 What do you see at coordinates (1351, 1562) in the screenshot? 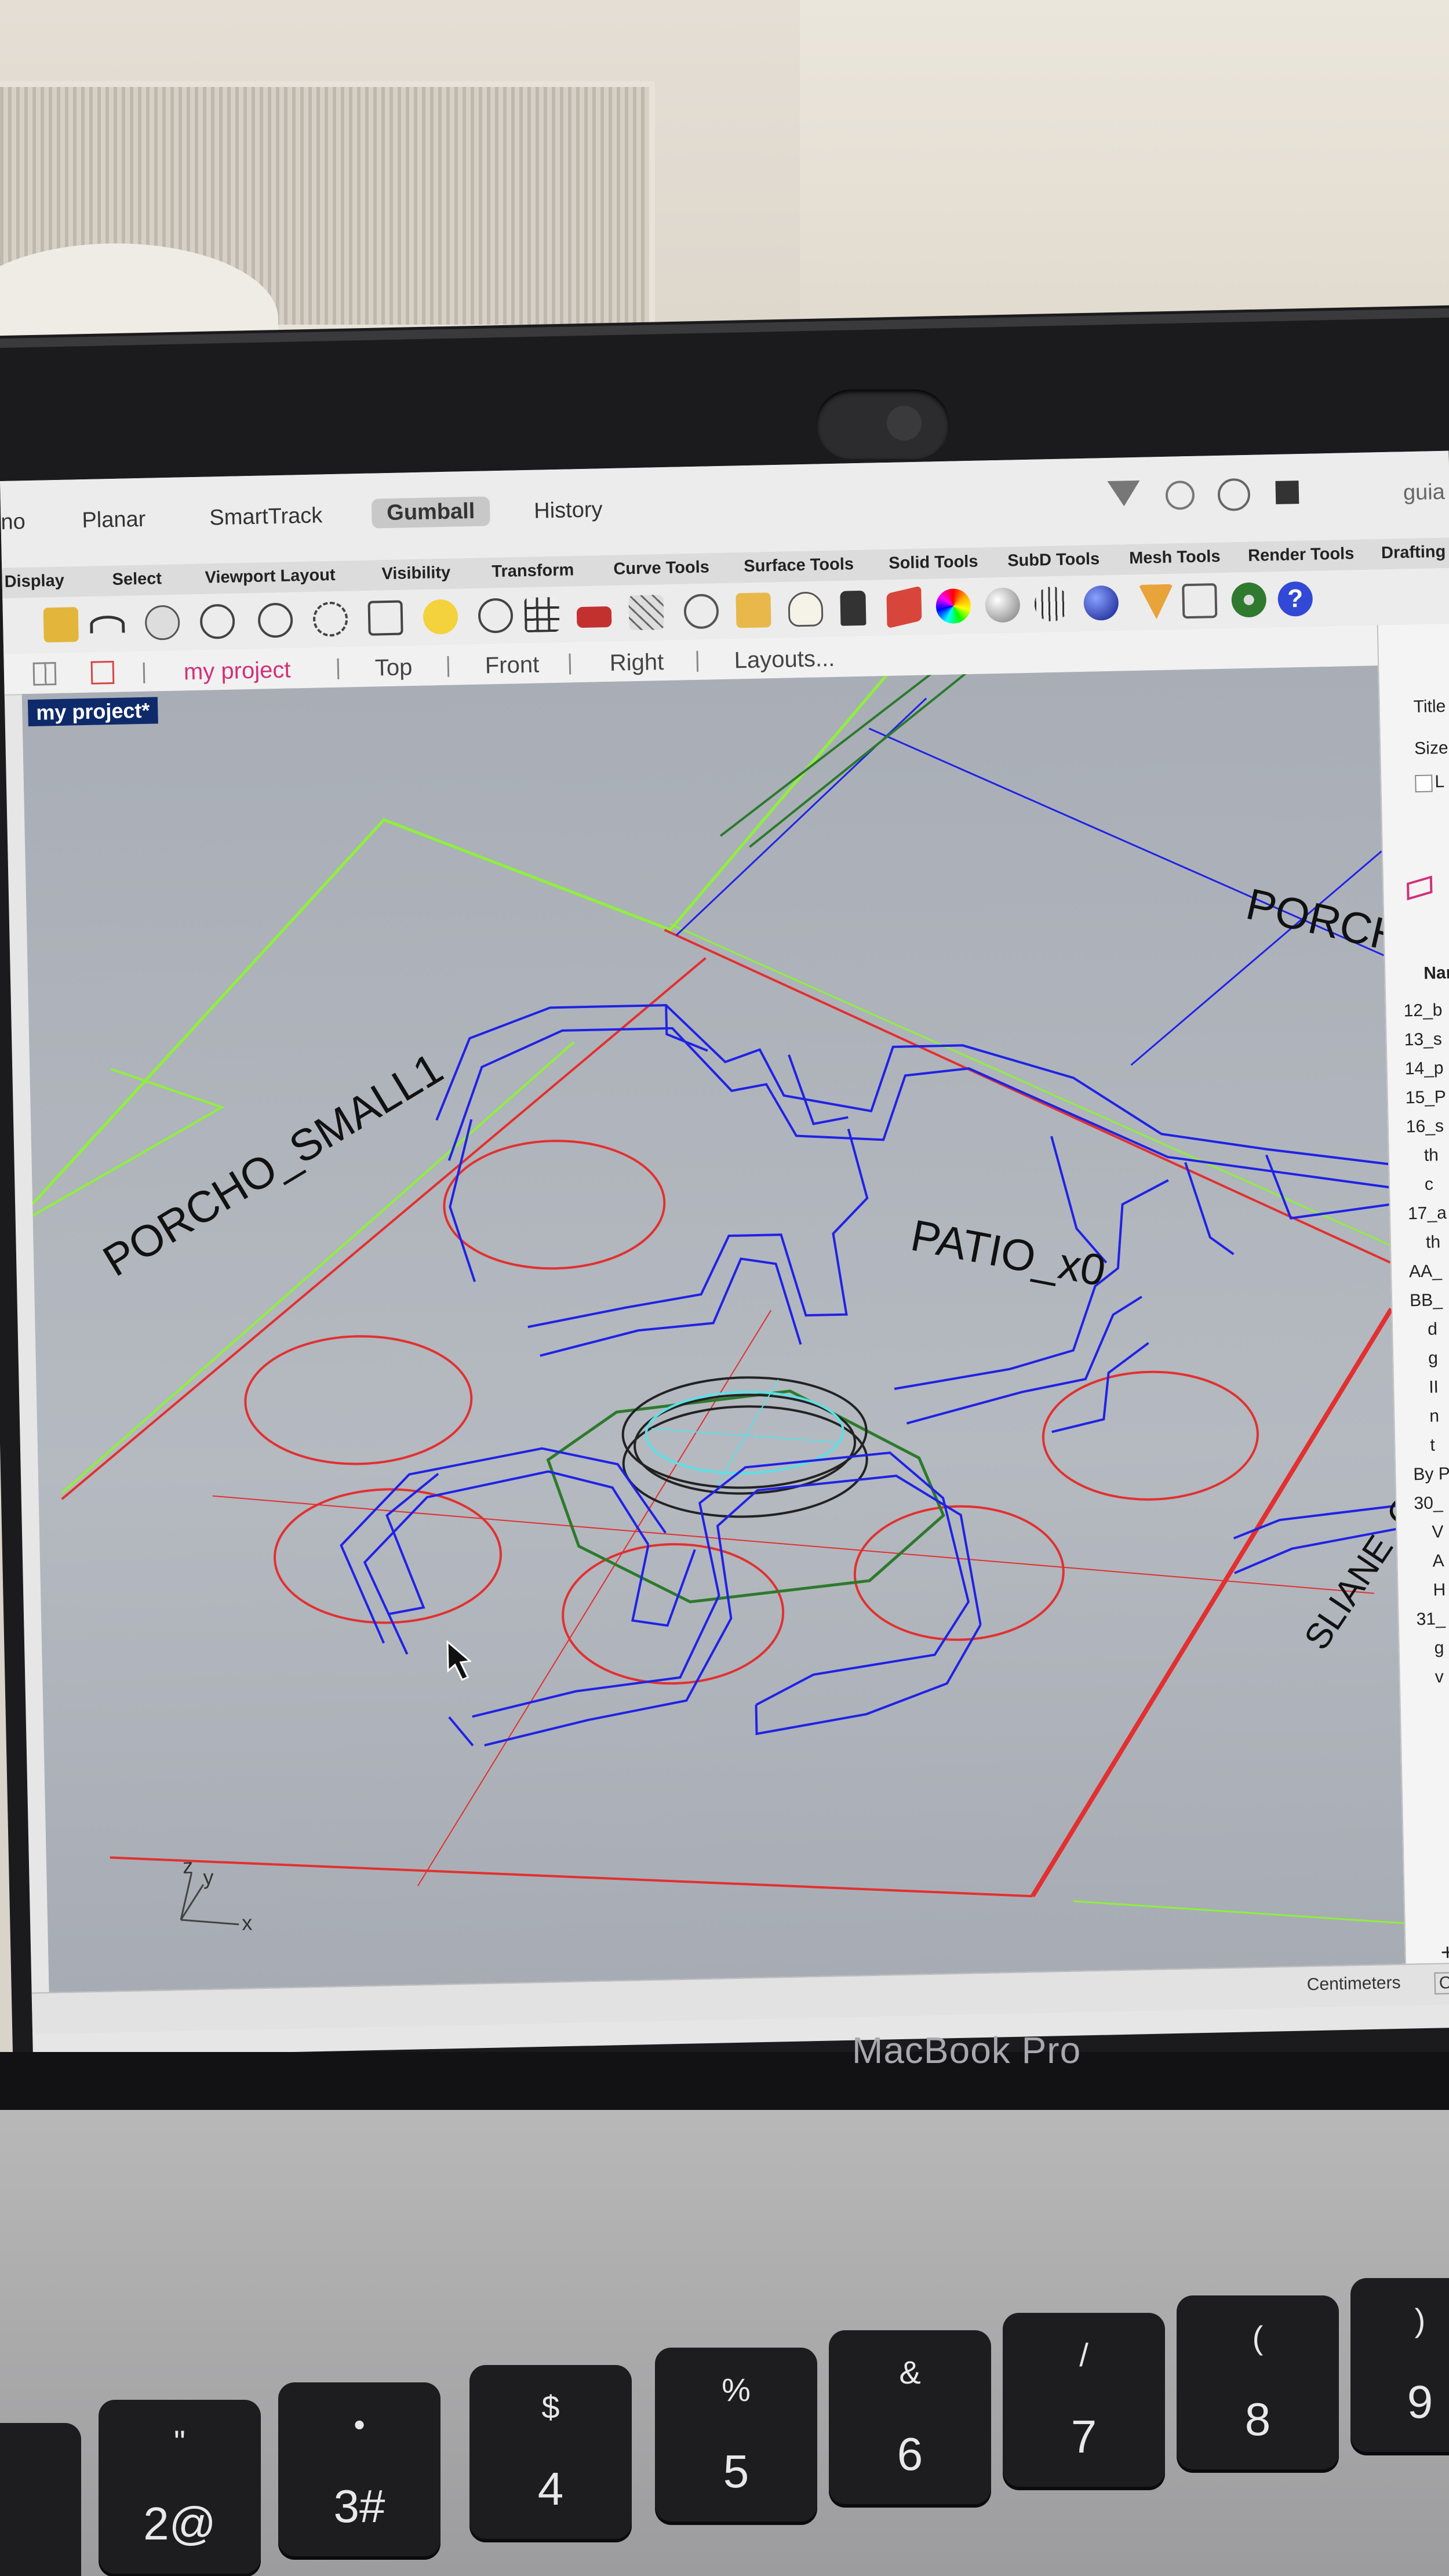
I see `label-sliane: SLIANE_OH` at bounding box center [1351, 1562].